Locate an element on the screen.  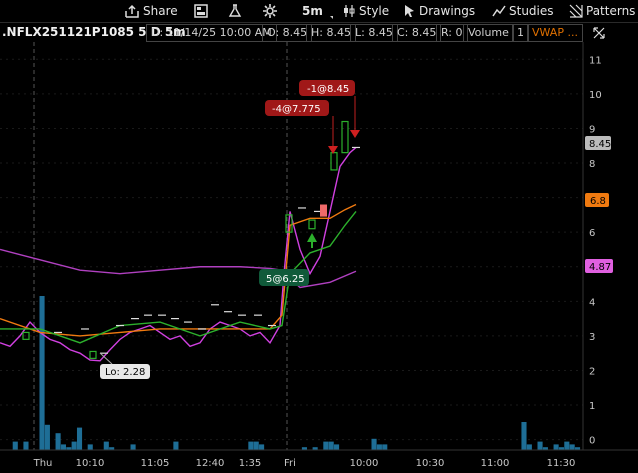
patterns-label: Patterns is located at coordinates (611, 11).